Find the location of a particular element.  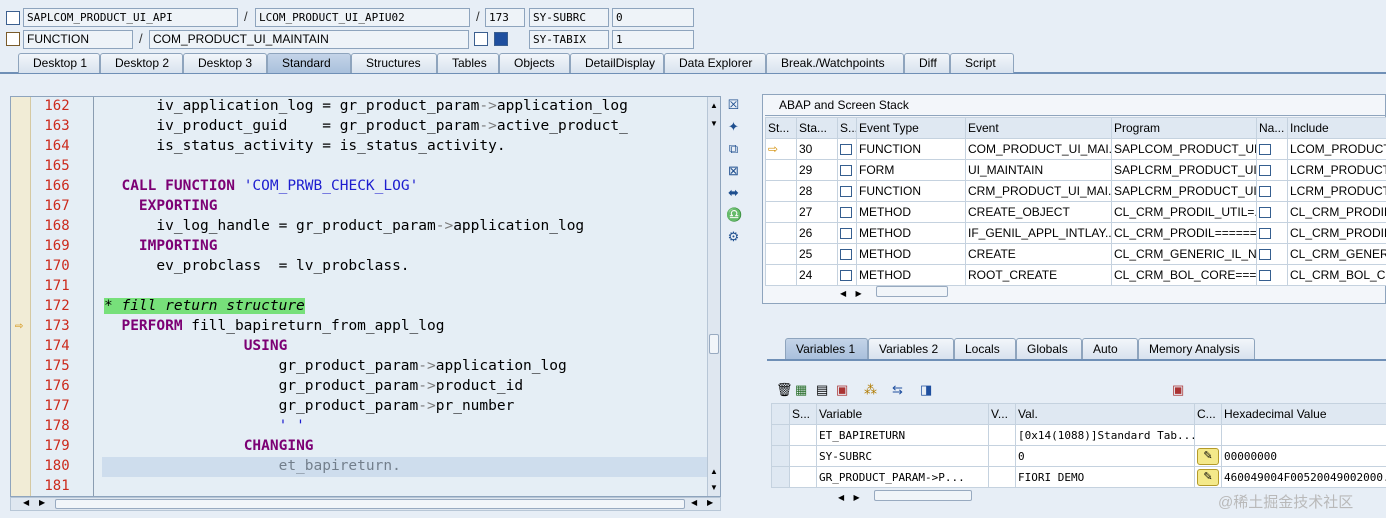

stack-col-header: Include is located at coordinates (1336, 128).